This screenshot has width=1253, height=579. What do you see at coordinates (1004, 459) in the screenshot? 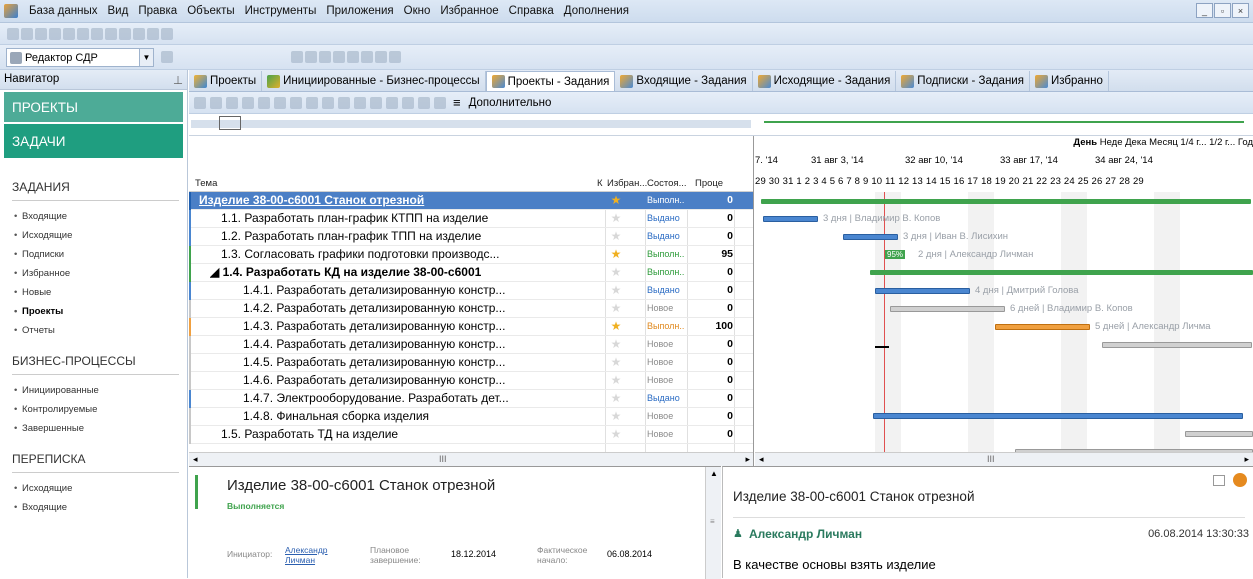
I see `gantt-hscrollbar: ◂ III ▸` at bounding box center [1004, 459].